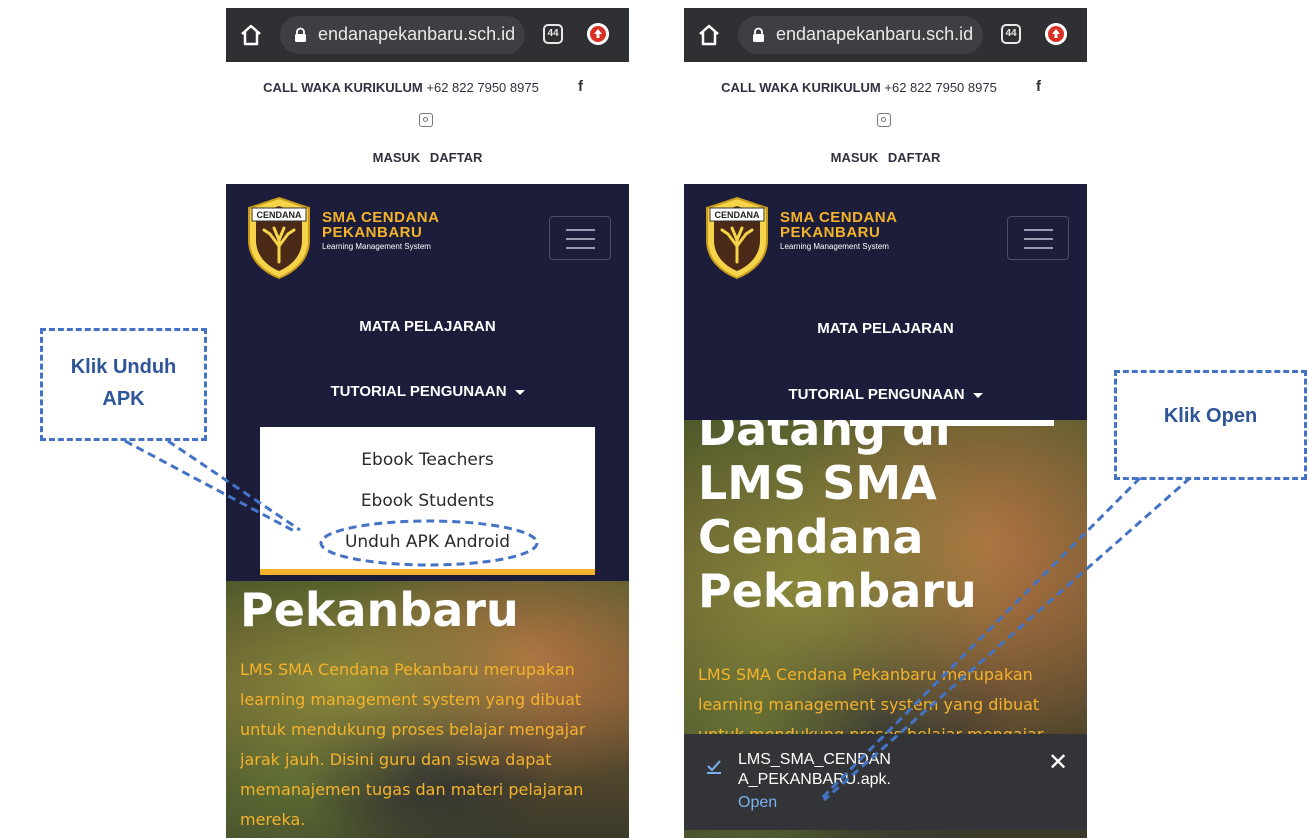  I want to click on open-download-button: Open, so click(757, 803).